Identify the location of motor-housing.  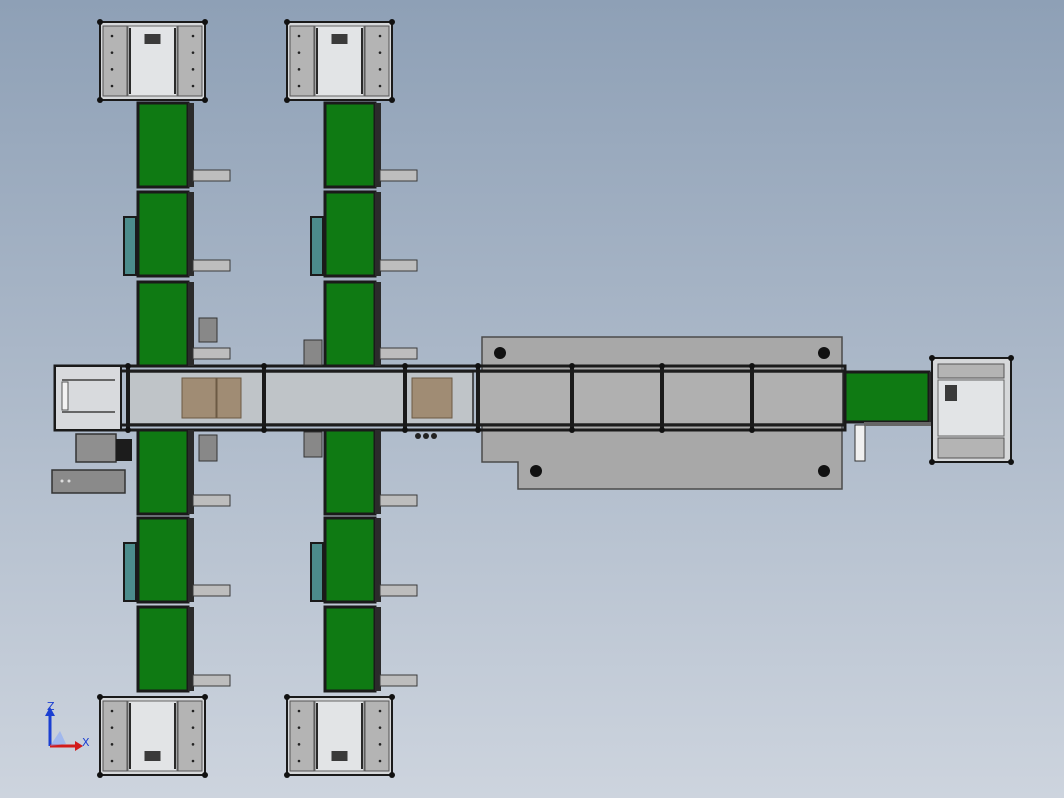
(96, 448).